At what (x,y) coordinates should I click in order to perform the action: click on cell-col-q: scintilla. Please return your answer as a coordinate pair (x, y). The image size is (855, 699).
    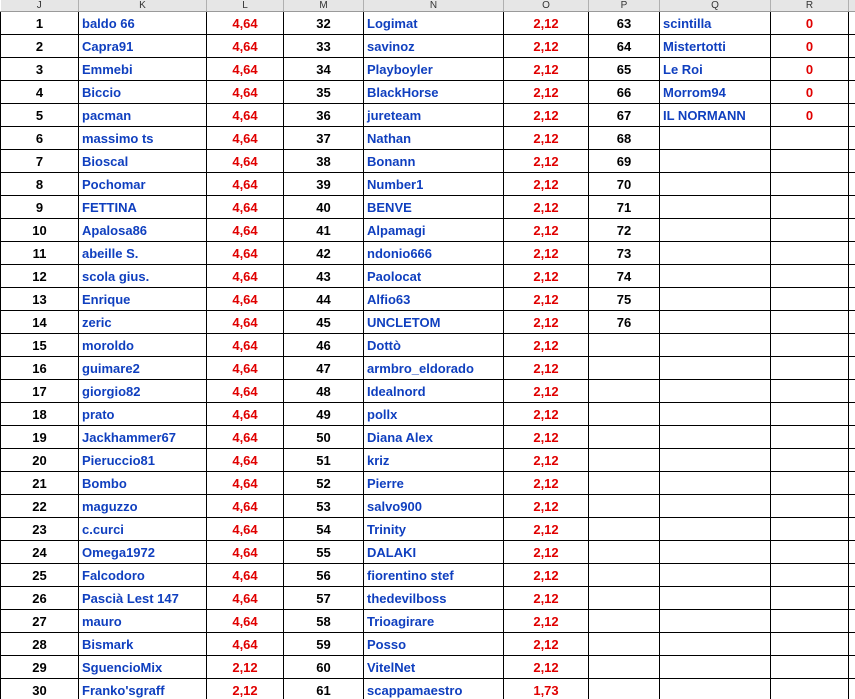
    Looking at the image, I should click on (715, 23).